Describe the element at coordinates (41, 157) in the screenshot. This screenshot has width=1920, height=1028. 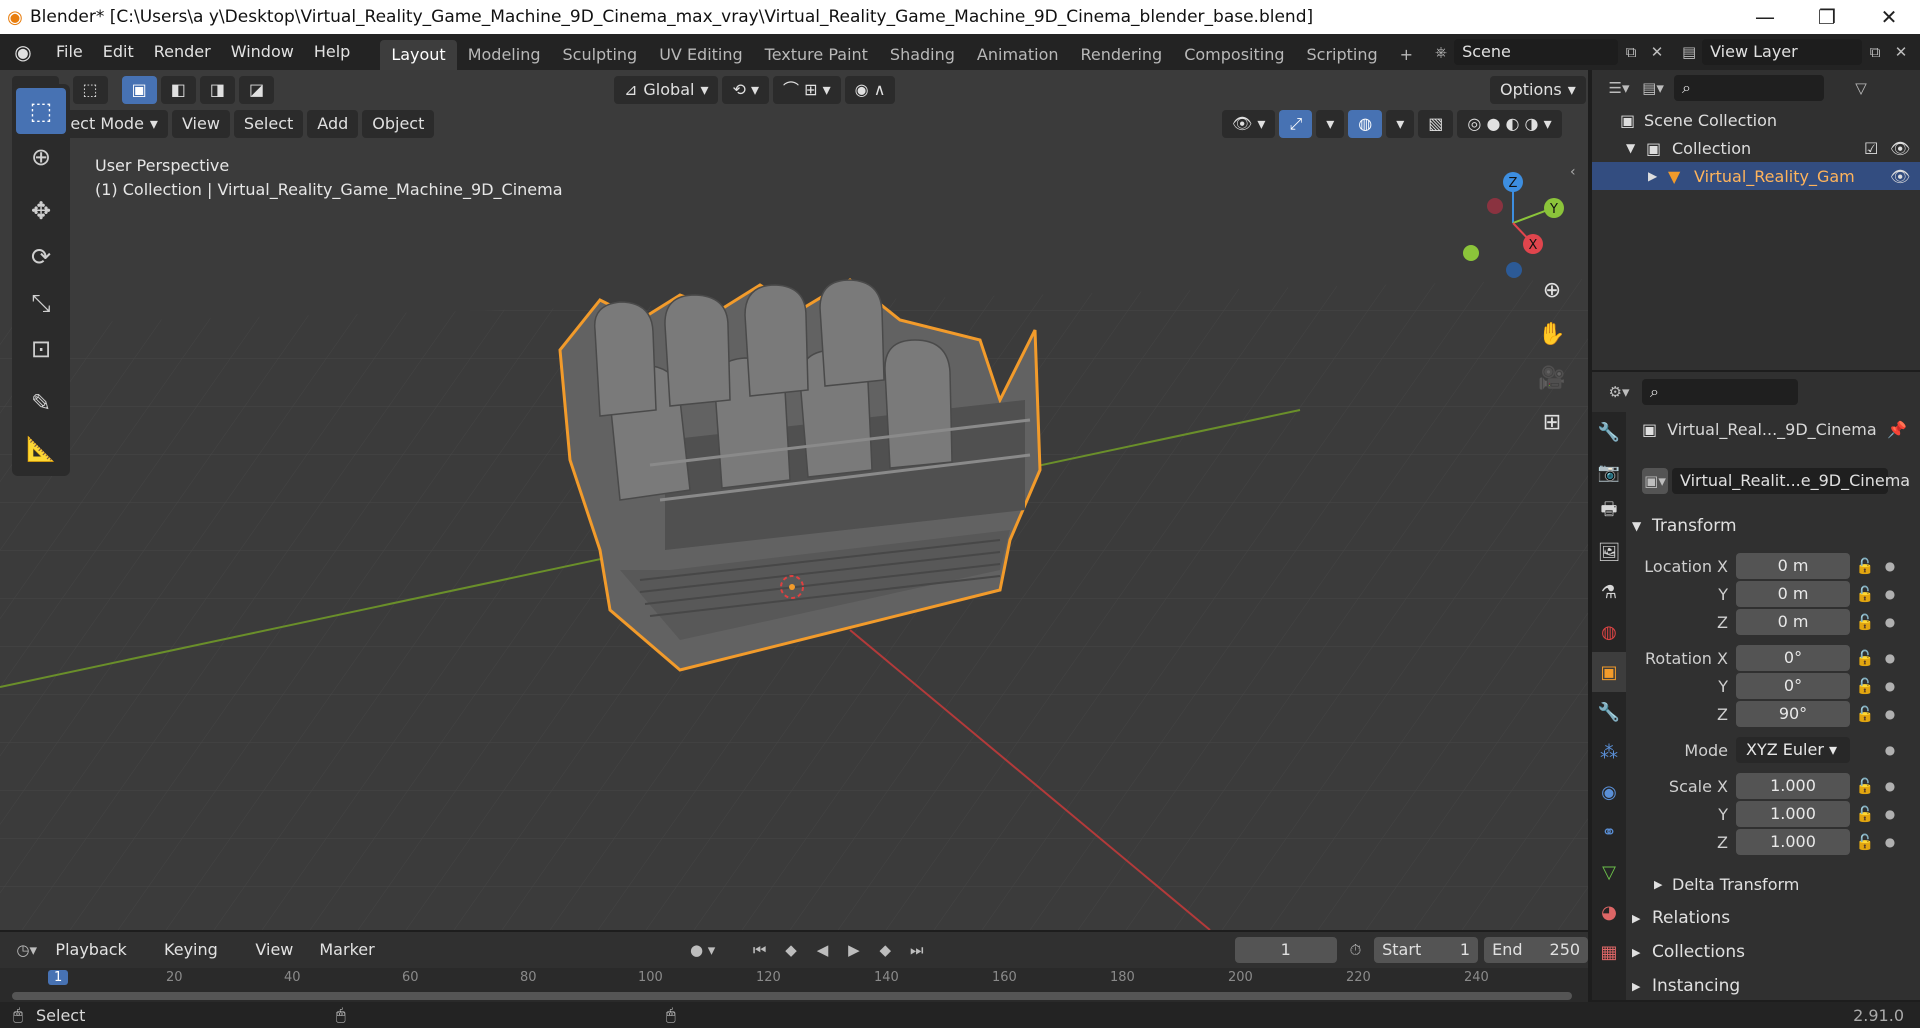
I see `cursor-tool-icon: ⊕` at that location.